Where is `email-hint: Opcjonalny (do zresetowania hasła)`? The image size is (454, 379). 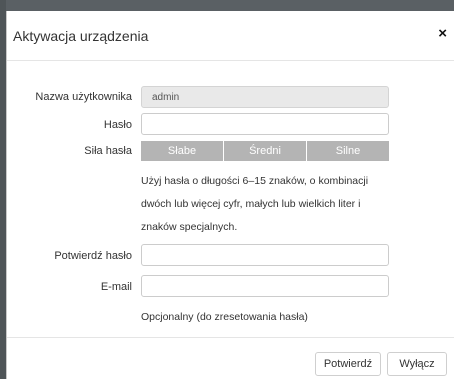
email-hint: Opcjonalny (do zresetowania hasła) is located at coordinates (224, 317).